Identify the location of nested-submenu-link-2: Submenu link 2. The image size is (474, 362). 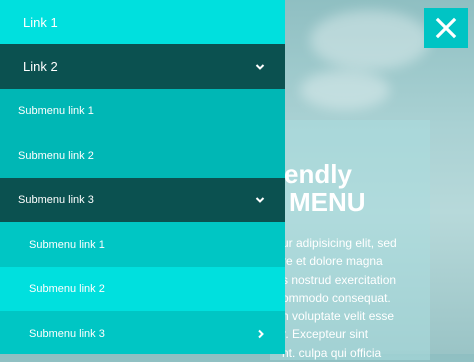
(142, 289).